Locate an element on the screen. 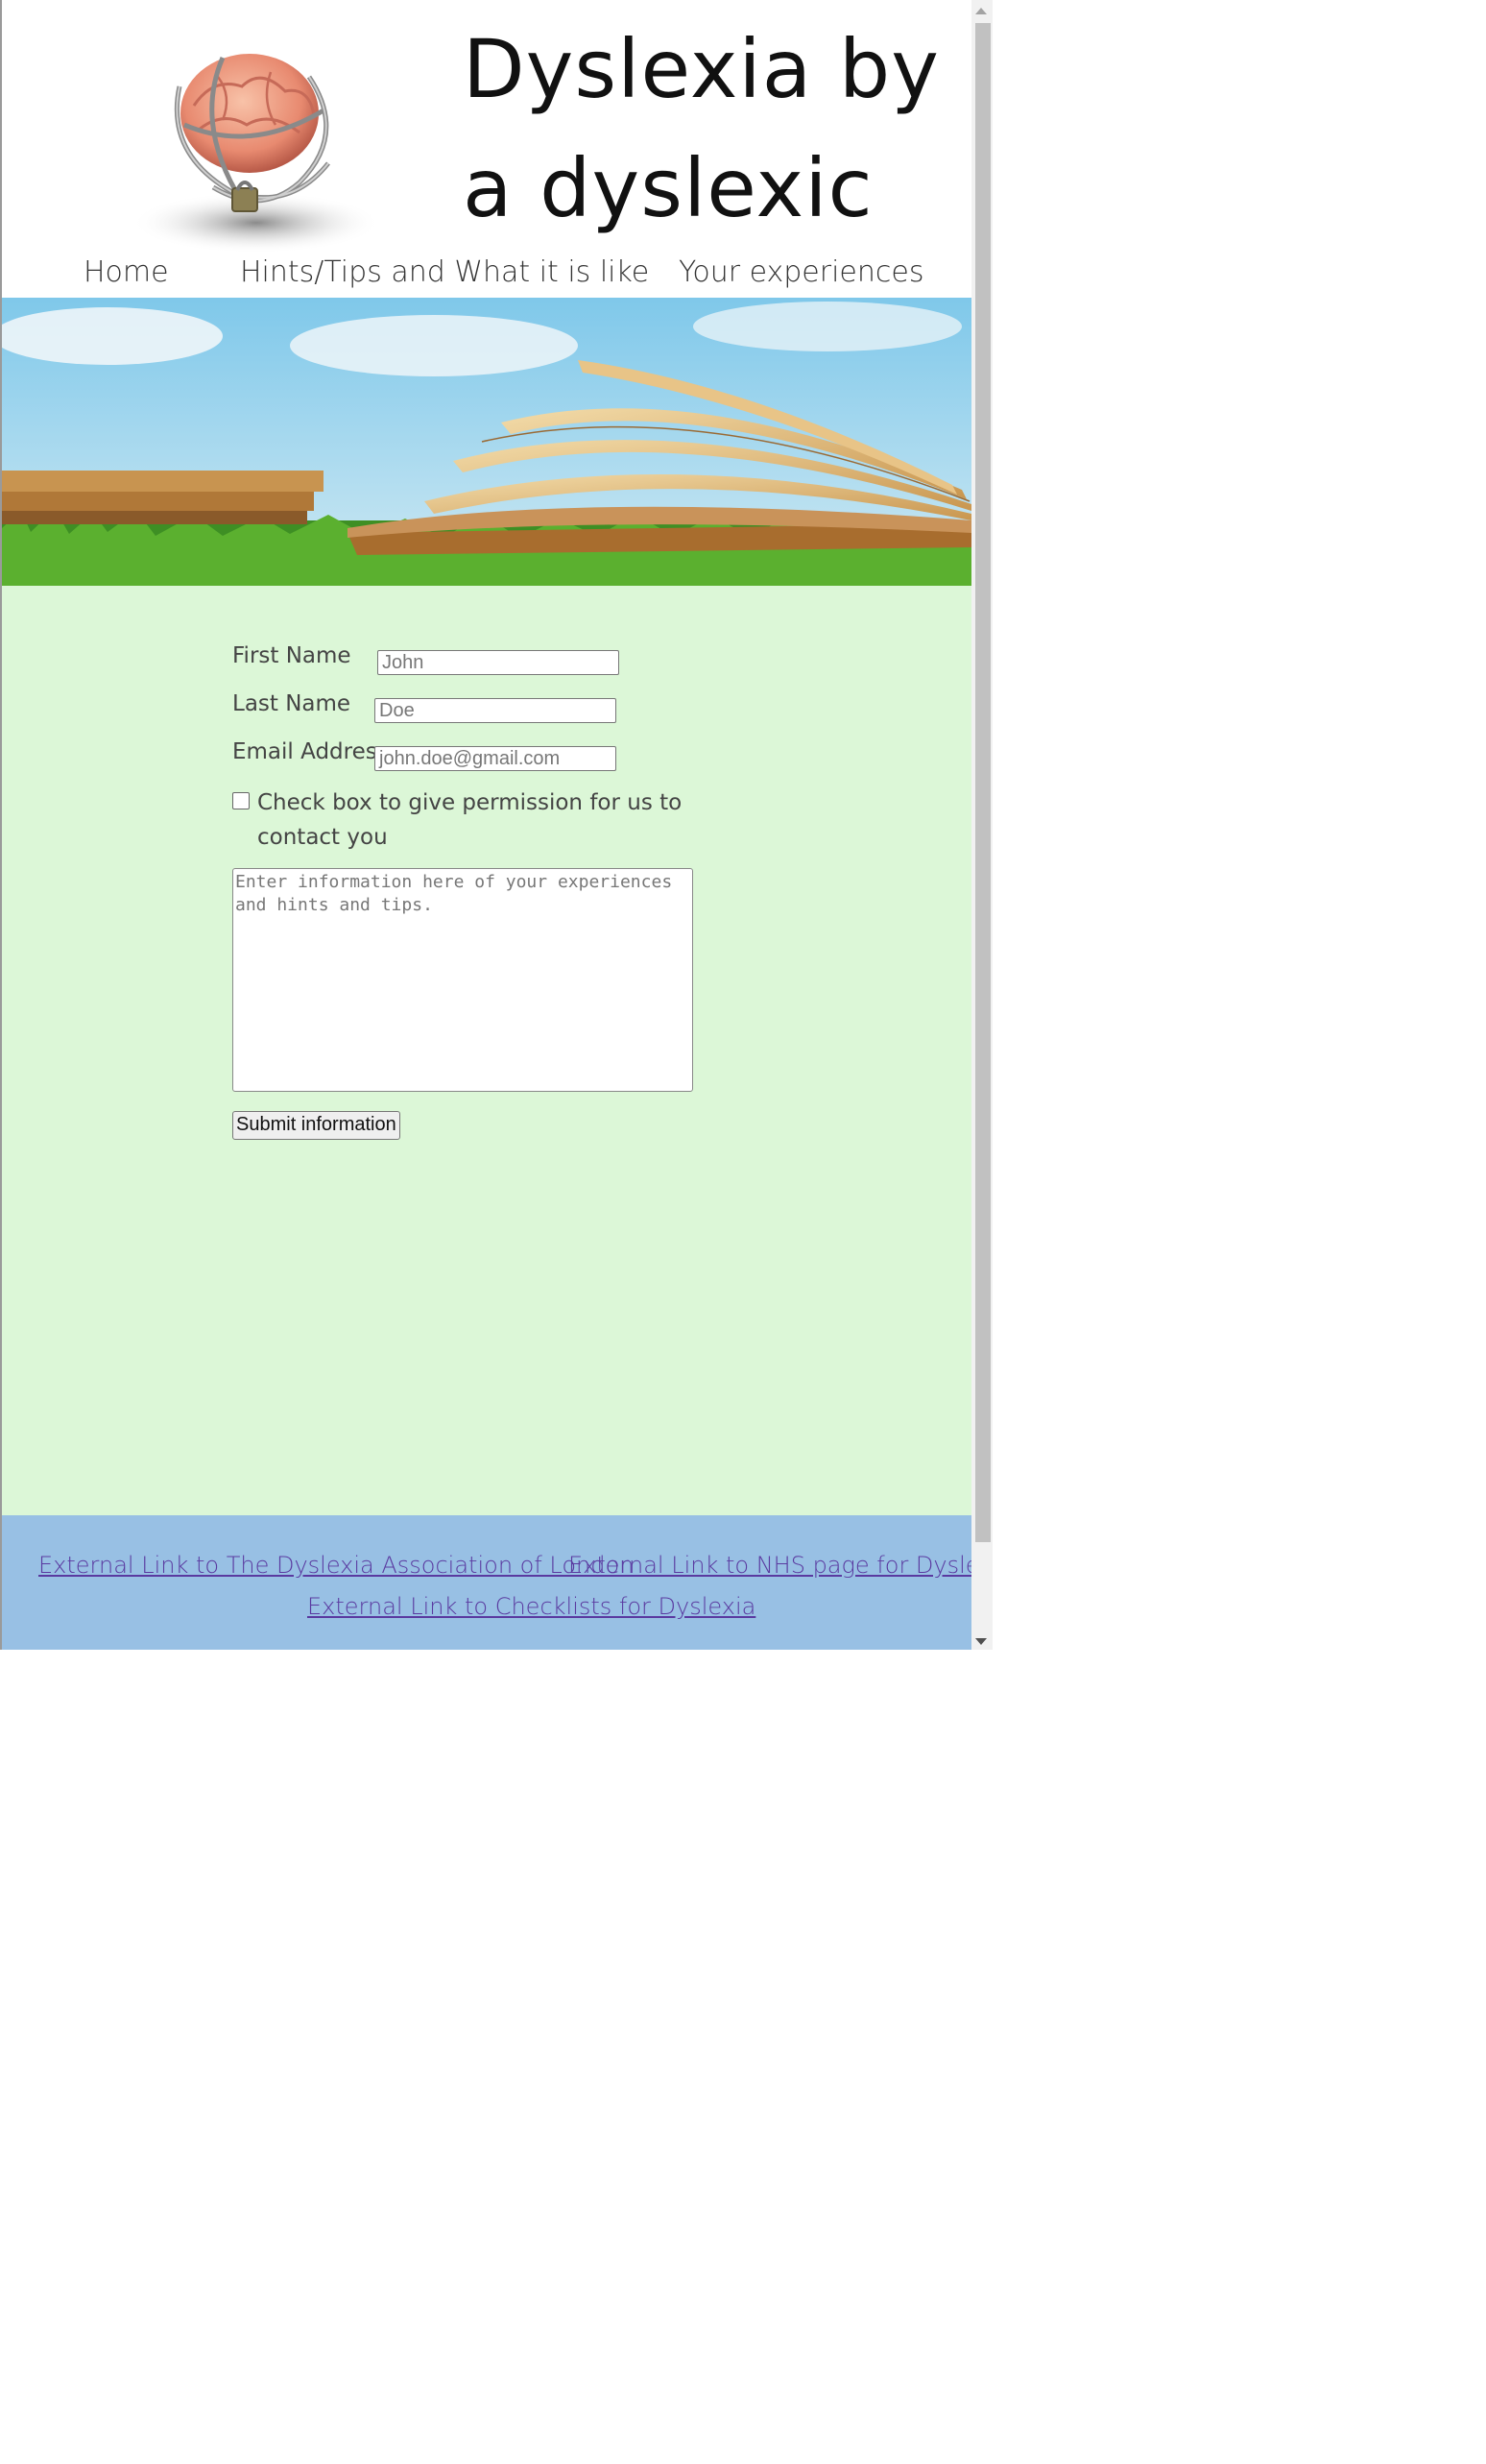 The height and width of the screenshot is (2464, 1486). last-name-input: Doe is located at coordinates (495, 711).